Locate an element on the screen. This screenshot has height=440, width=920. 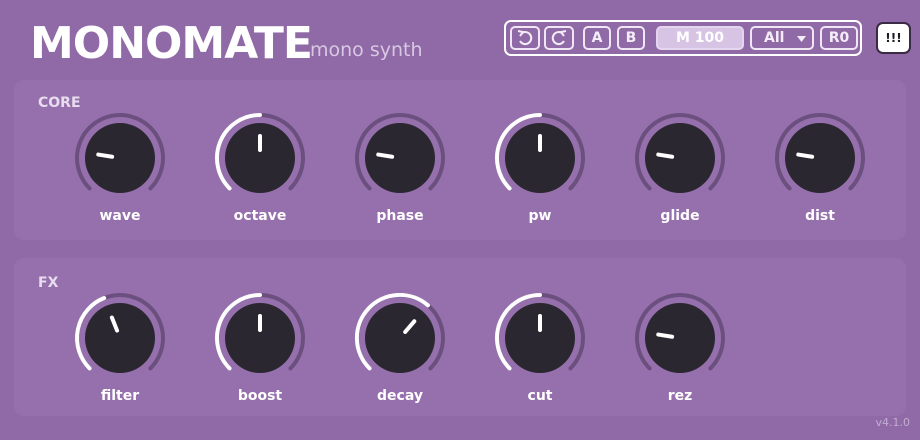
preset-filter-select: All is located at coordinates (782, 38).